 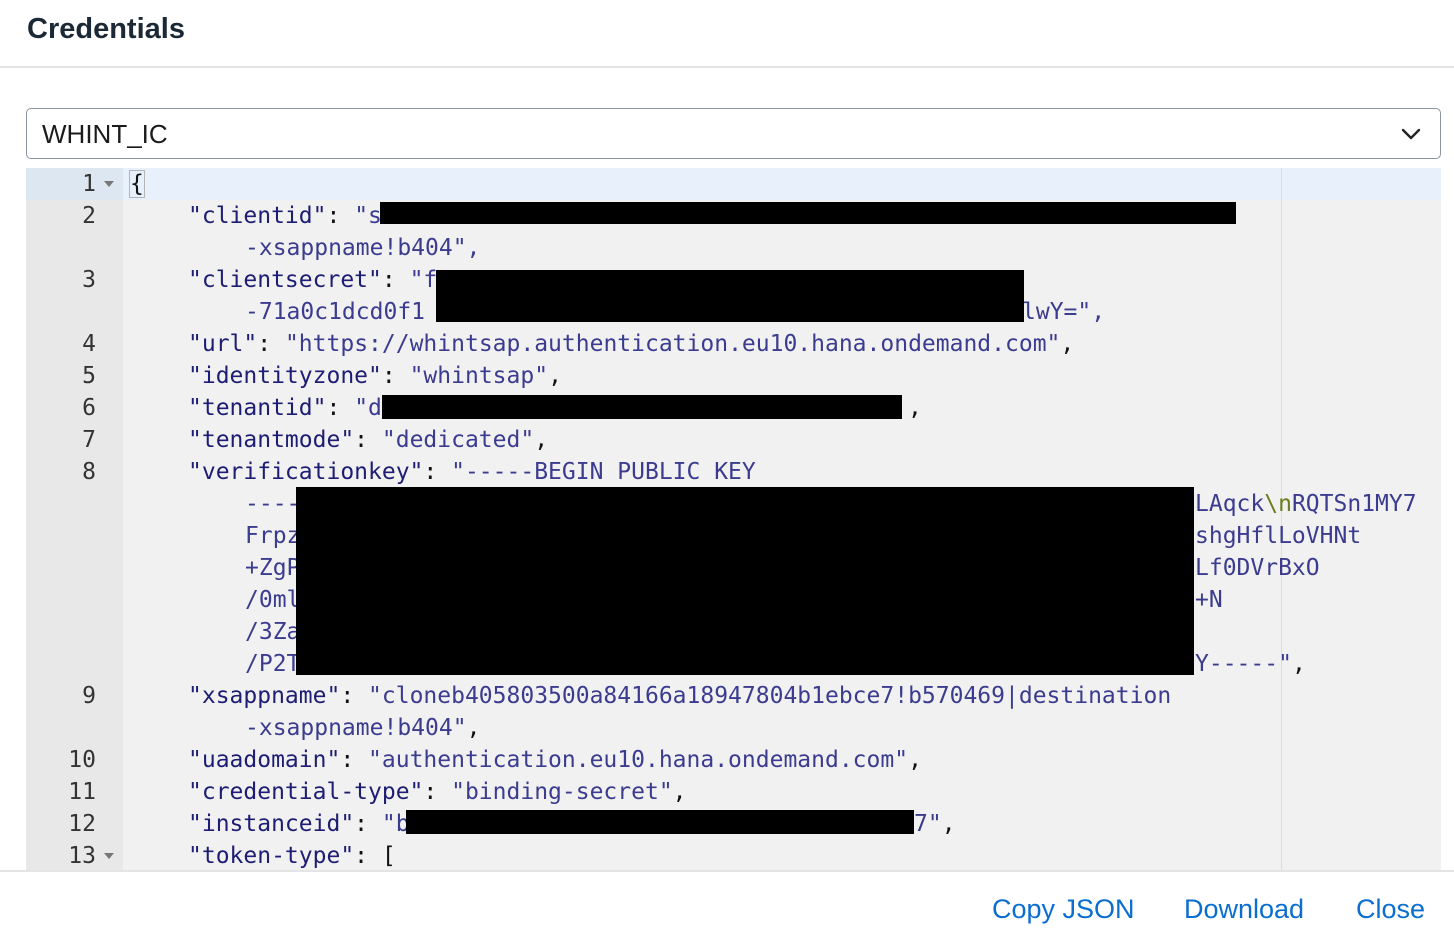 What do you see at coordinates (1064, 312) in the screenshot?
I see `code-line-3-wrap-end: lwY=",` at bounding box center [1064, 312].